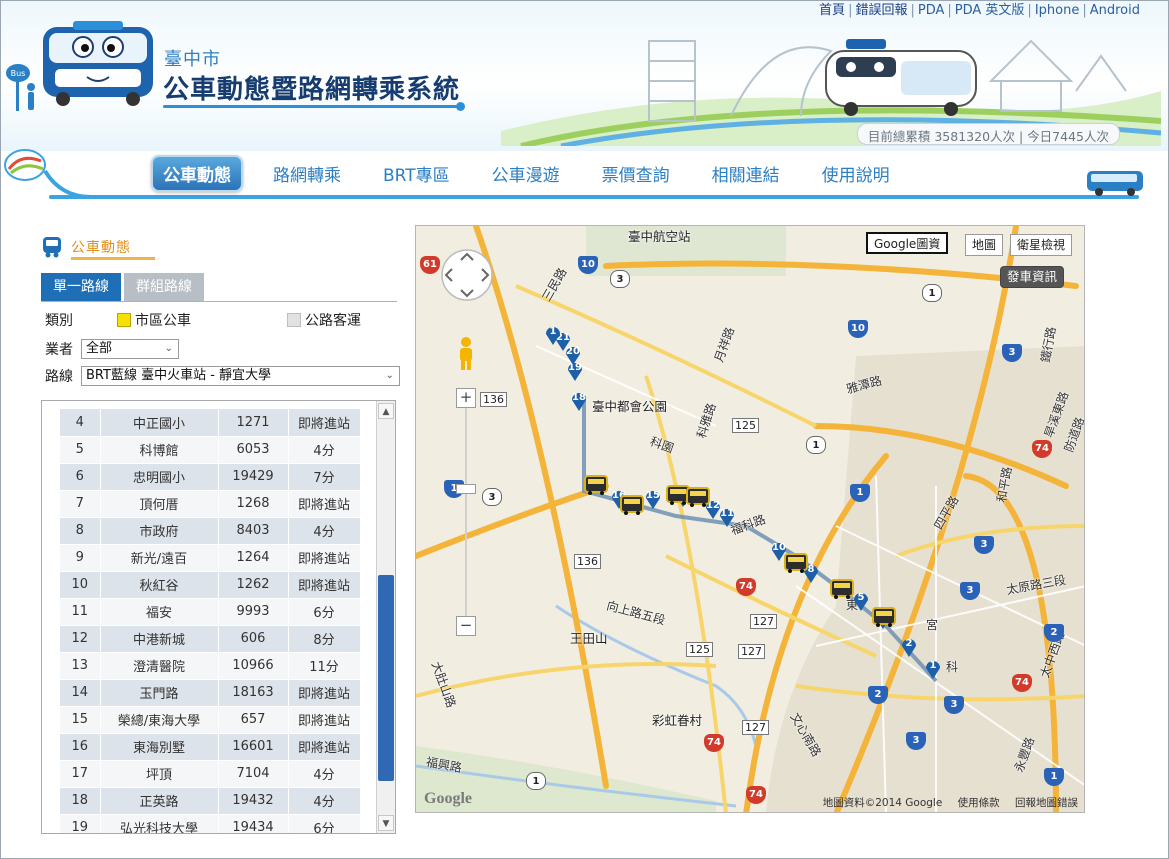 Image resolution: width=1169 pixels, height=859 pixels. Describe the element at coordinates (159, 666) in the screenshot. I see `stop-name-cell: 澄清醫院` at that location.